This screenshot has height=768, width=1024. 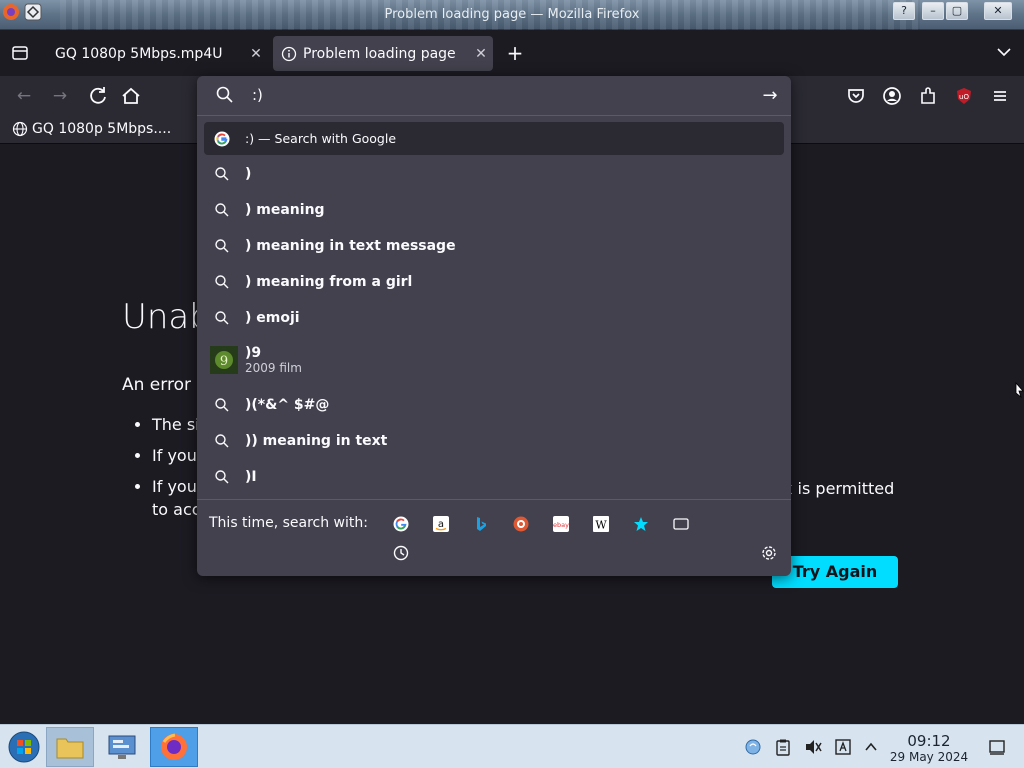 What do you see at coordinates (177, 430) in the screenshot?
I see `list-item: The si` at bounding box center [177, 430].